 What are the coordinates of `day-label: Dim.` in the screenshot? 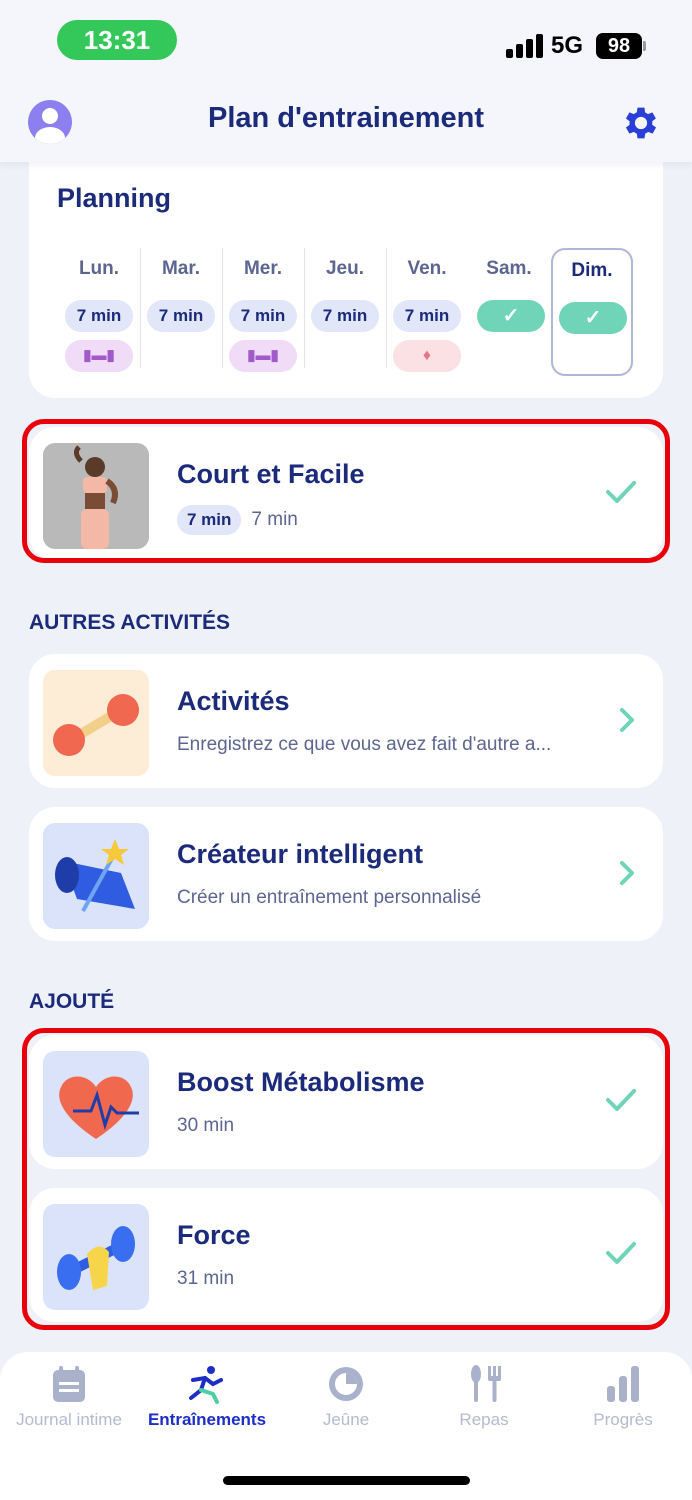 It's located at (592, 270).